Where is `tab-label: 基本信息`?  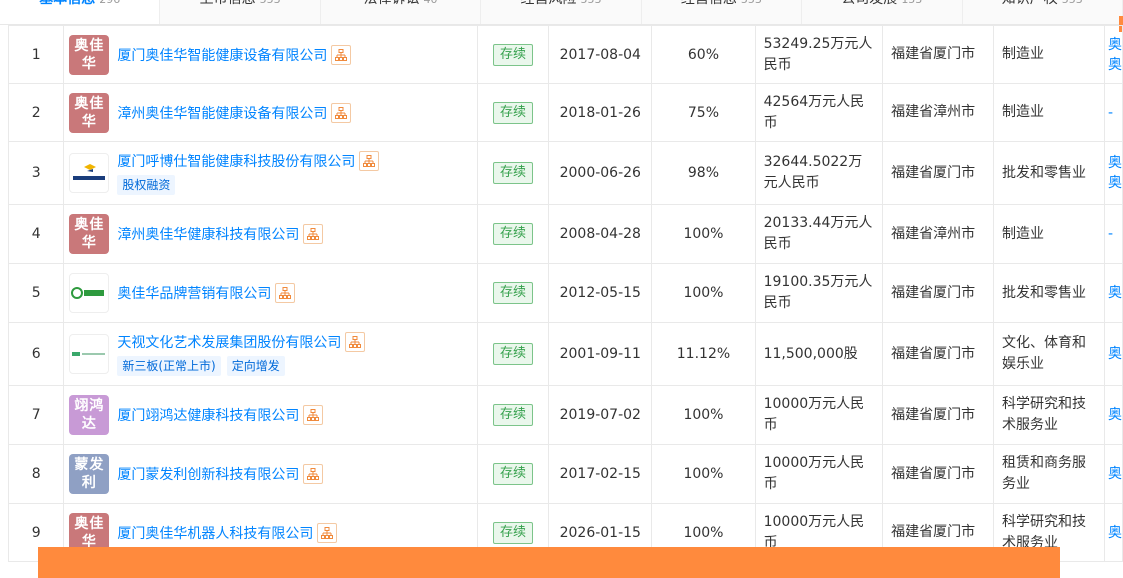 tab-label: 基本信息 is located at coordinates (67, 3).